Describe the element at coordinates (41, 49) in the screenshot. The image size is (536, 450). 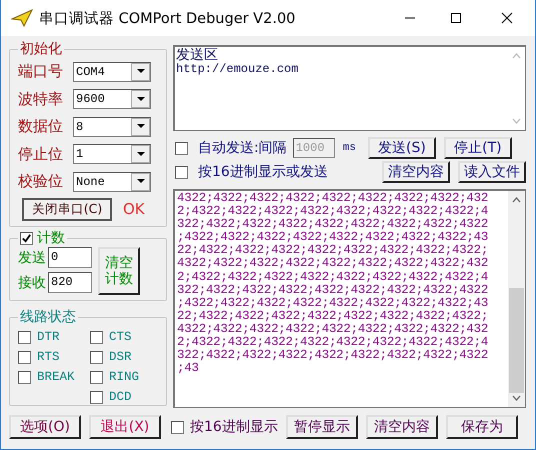
I see `group-title: 初始化` at that location.